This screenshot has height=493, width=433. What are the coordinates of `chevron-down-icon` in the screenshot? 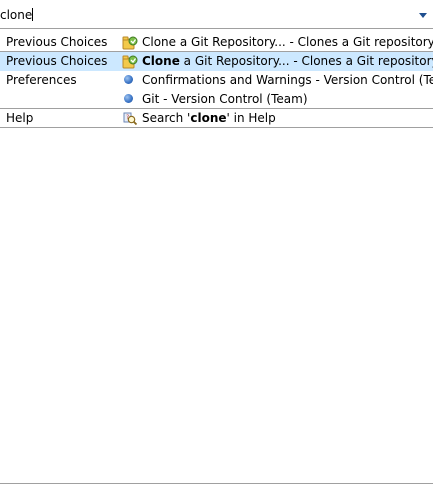 It's located at (423, 15).